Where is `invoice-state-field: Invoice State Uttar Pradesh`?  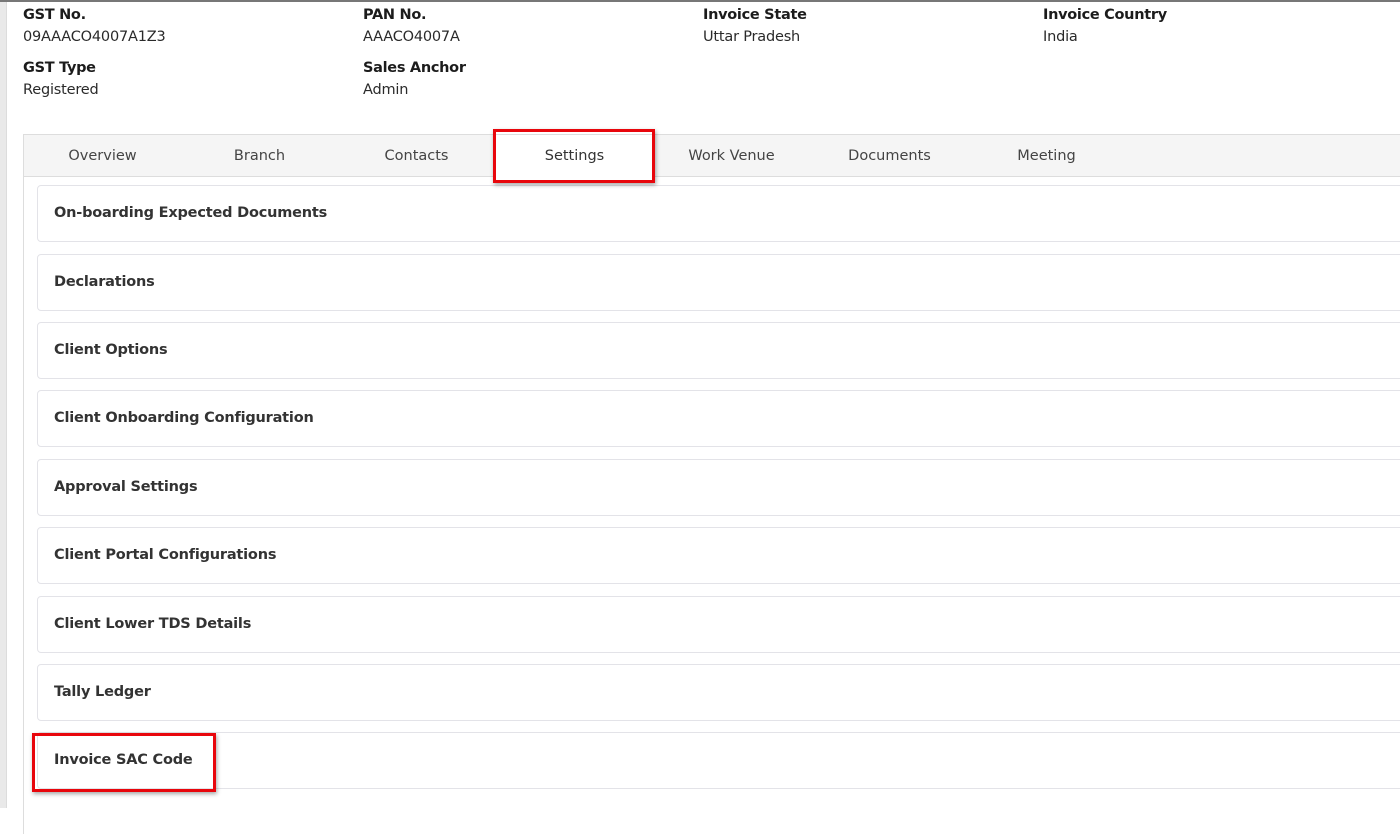
invoice-state-field: Invoice State Uttar Pradesh is located at coordinates (755, 26).